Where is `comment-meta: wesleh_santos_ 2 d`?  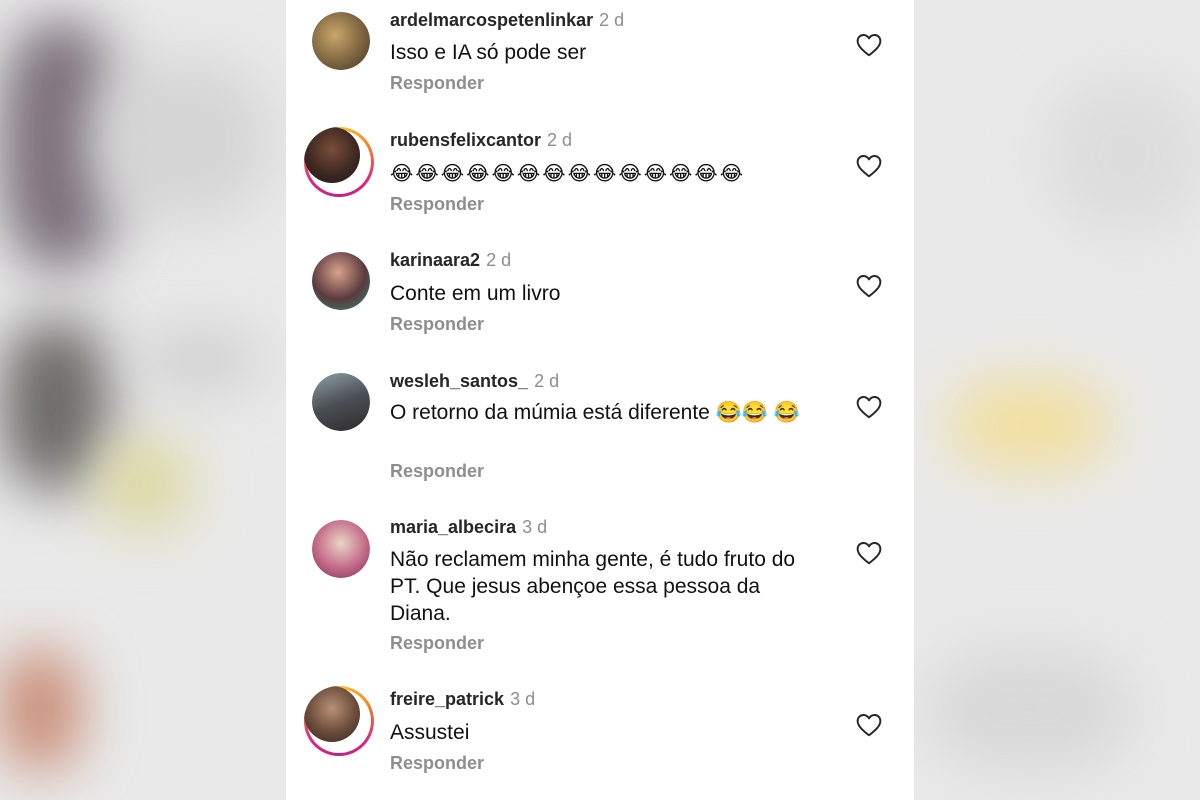
comment-meta: wesleh_santos_ 2 d is located at coordinates (474, 381).